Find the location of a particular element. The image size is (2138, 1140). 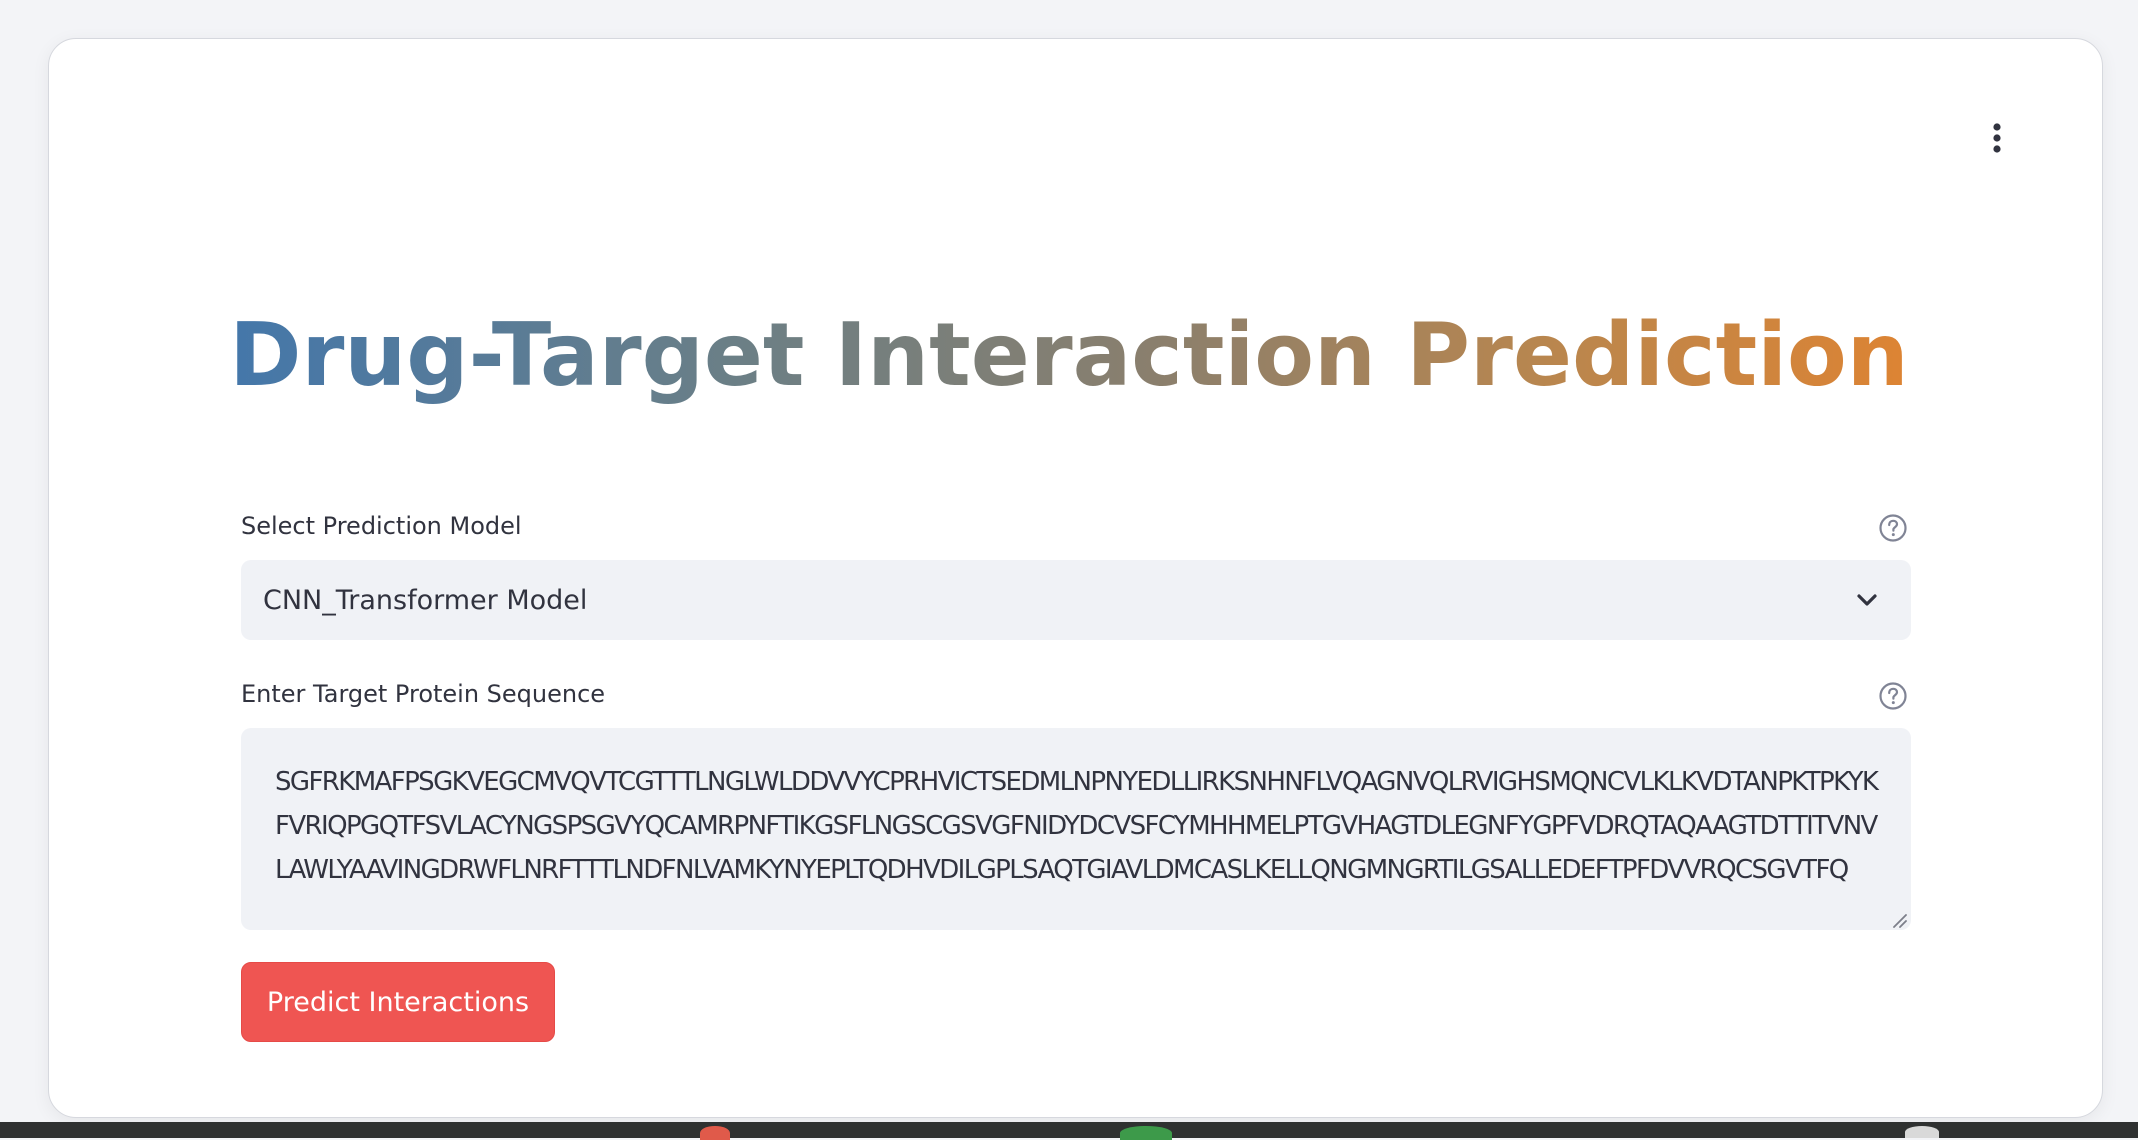

protein-help-button is located at coordinates (1893, 696).